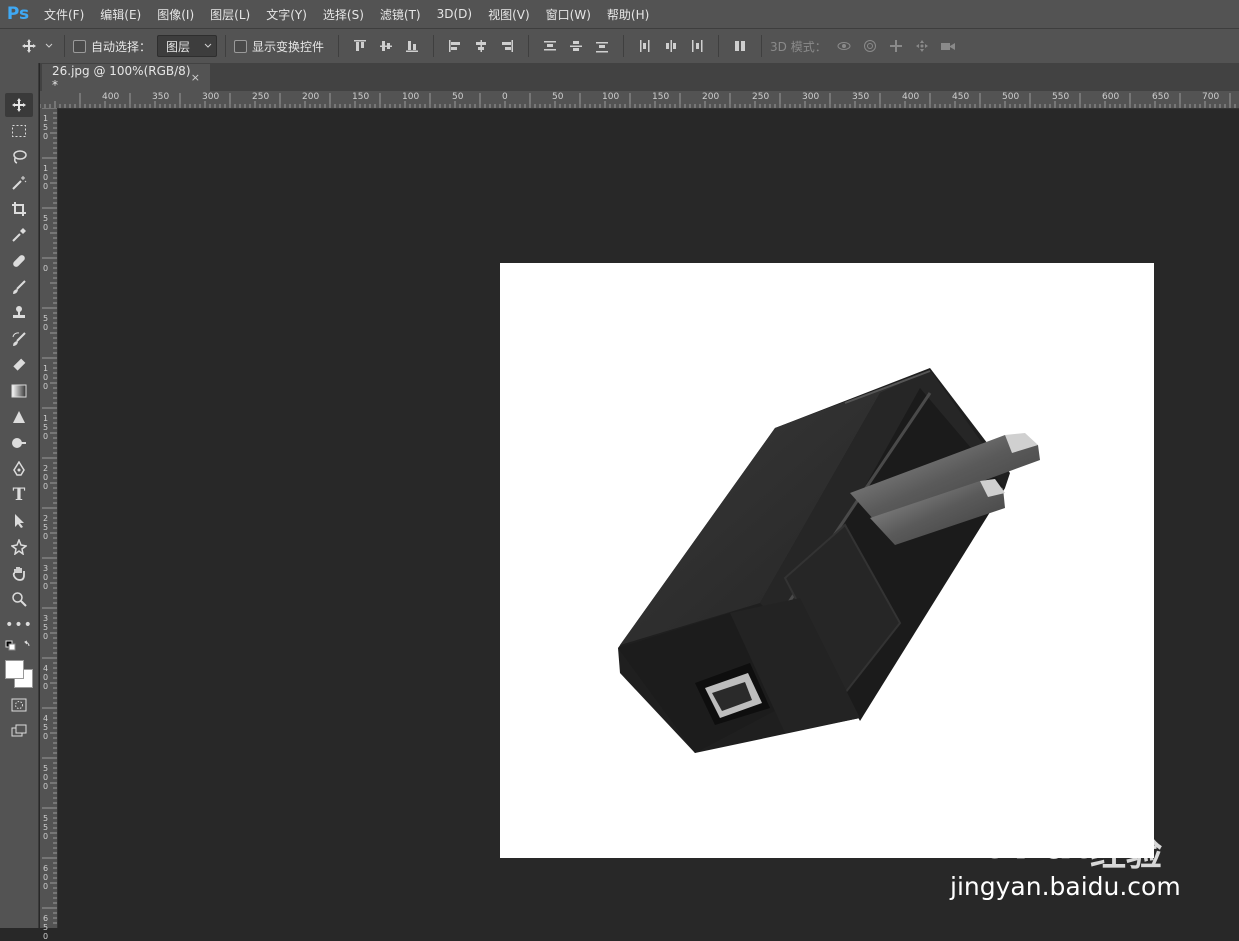 Image resolution: width=1239 pixels, height=941 pixels. I want to click on gradient-tool-icon, so click(19, 391).